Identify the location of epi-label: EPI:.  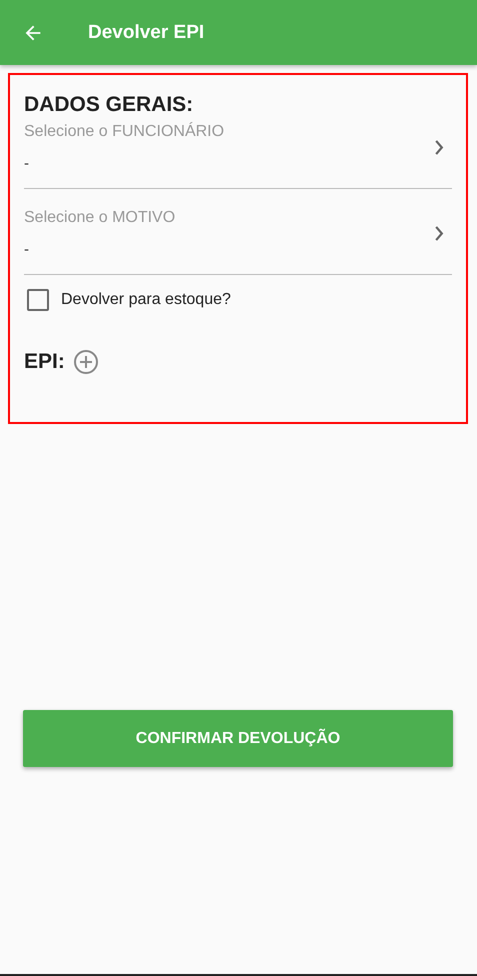
(44, 362).